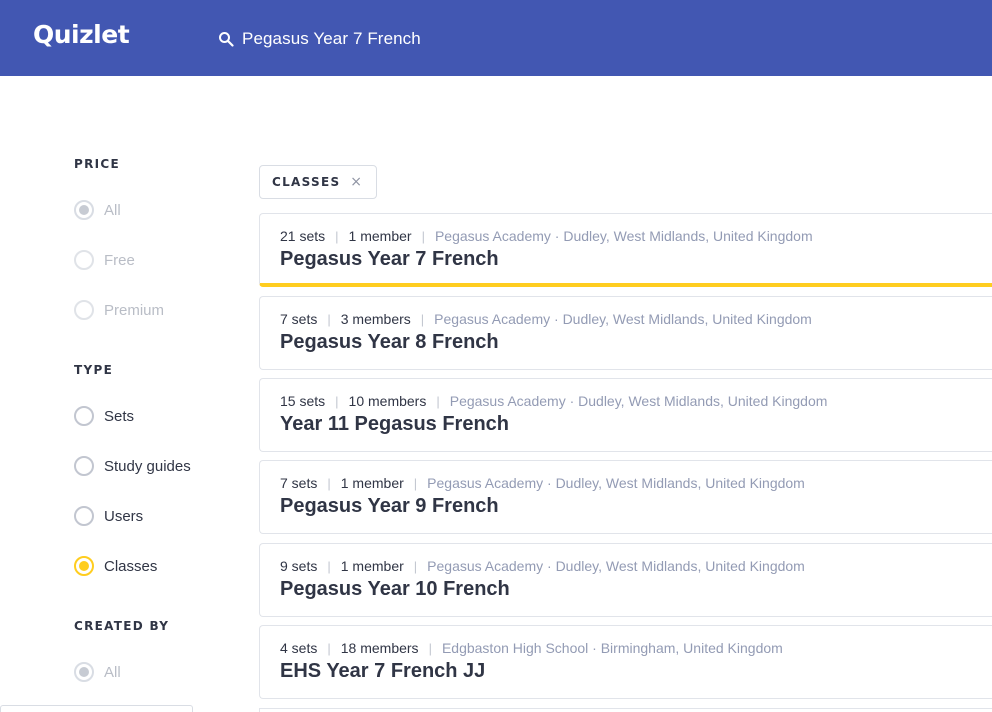  I want to click on type-filter-title: TYPE, so click(94, 370).